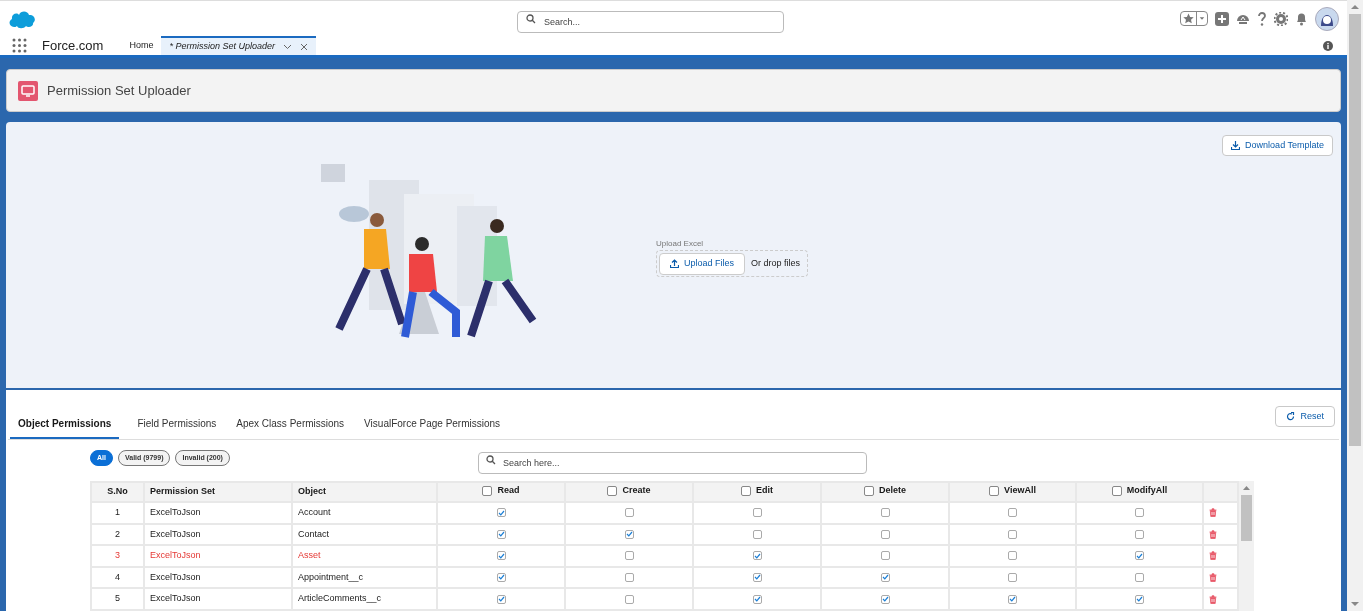 This screenshot has height=611, width=1363. What do you see at coordinates (1262, 18) in the screenshot?
I see `help-icon` at bounding box center [1262, 18].